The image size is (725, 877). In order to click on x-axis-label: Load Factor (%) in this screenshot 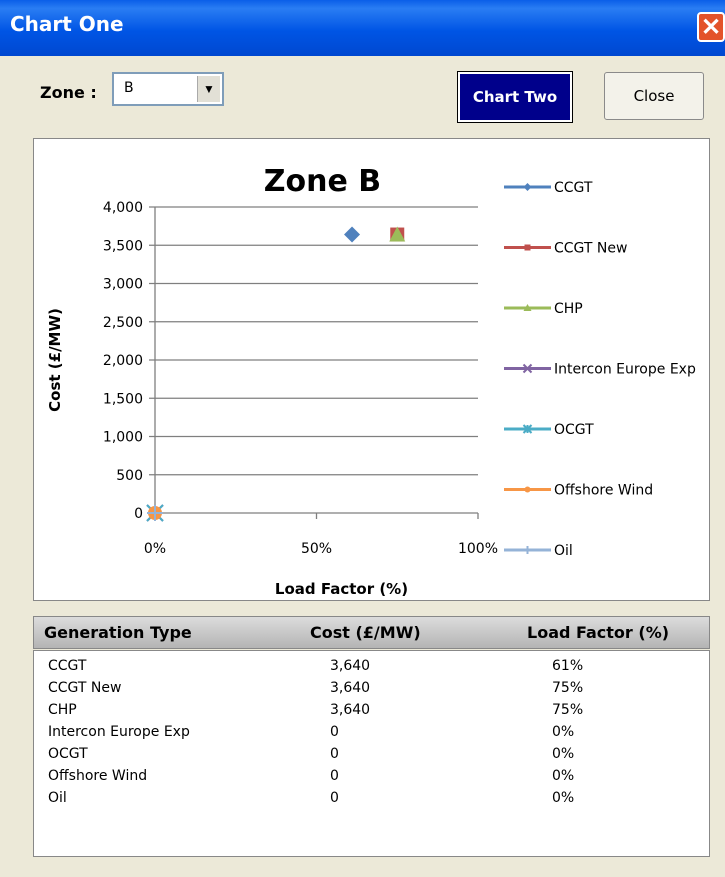, I will do `click(341, 589)`.